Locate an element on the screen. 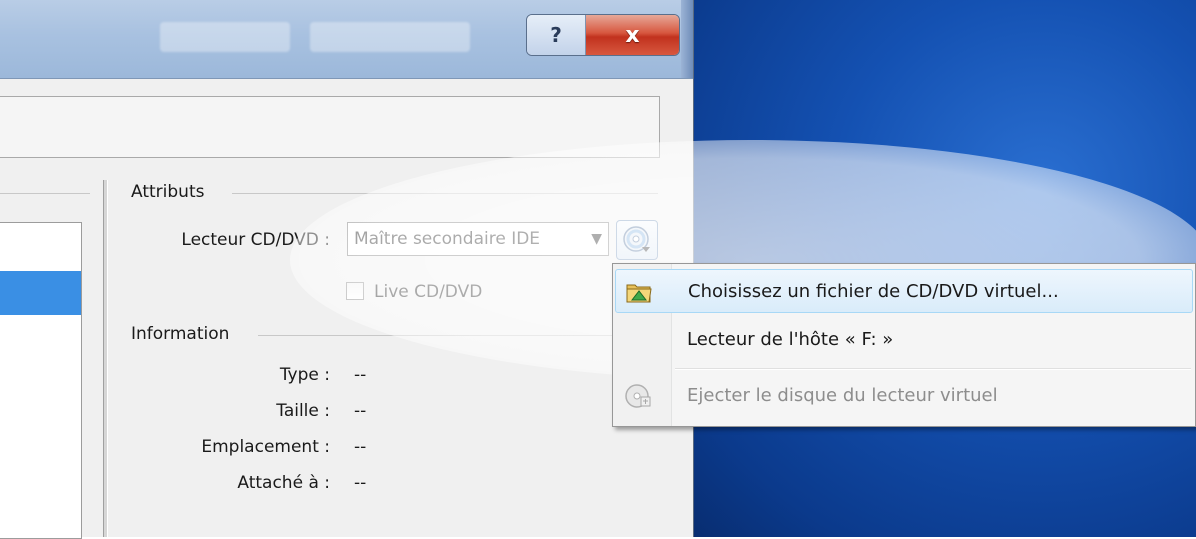  information-divider is located at coordinates (458, 335).